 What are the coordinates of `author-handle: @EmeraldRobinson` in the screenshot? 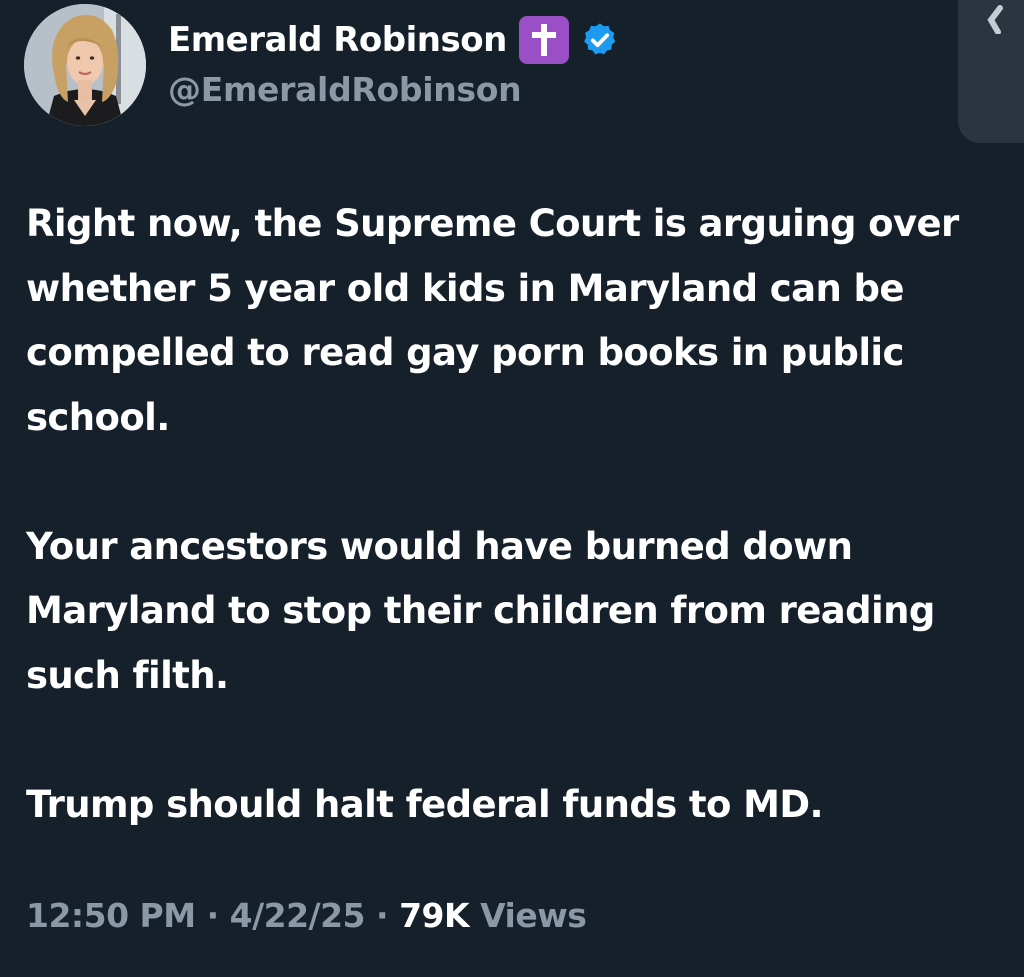 It's located at (393, 89).